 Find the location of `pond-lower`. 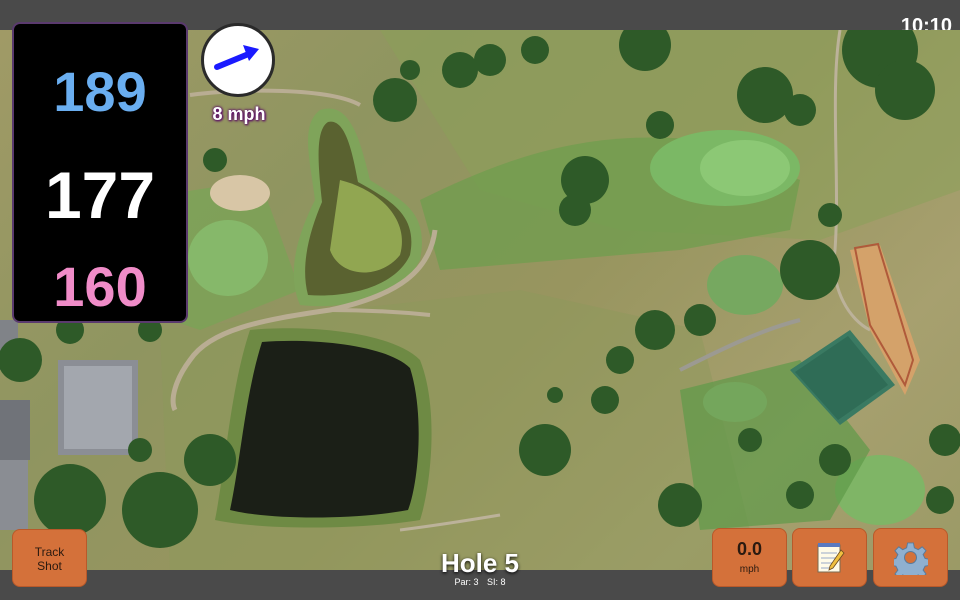

pond-lower is located at coordinates (324, 429).